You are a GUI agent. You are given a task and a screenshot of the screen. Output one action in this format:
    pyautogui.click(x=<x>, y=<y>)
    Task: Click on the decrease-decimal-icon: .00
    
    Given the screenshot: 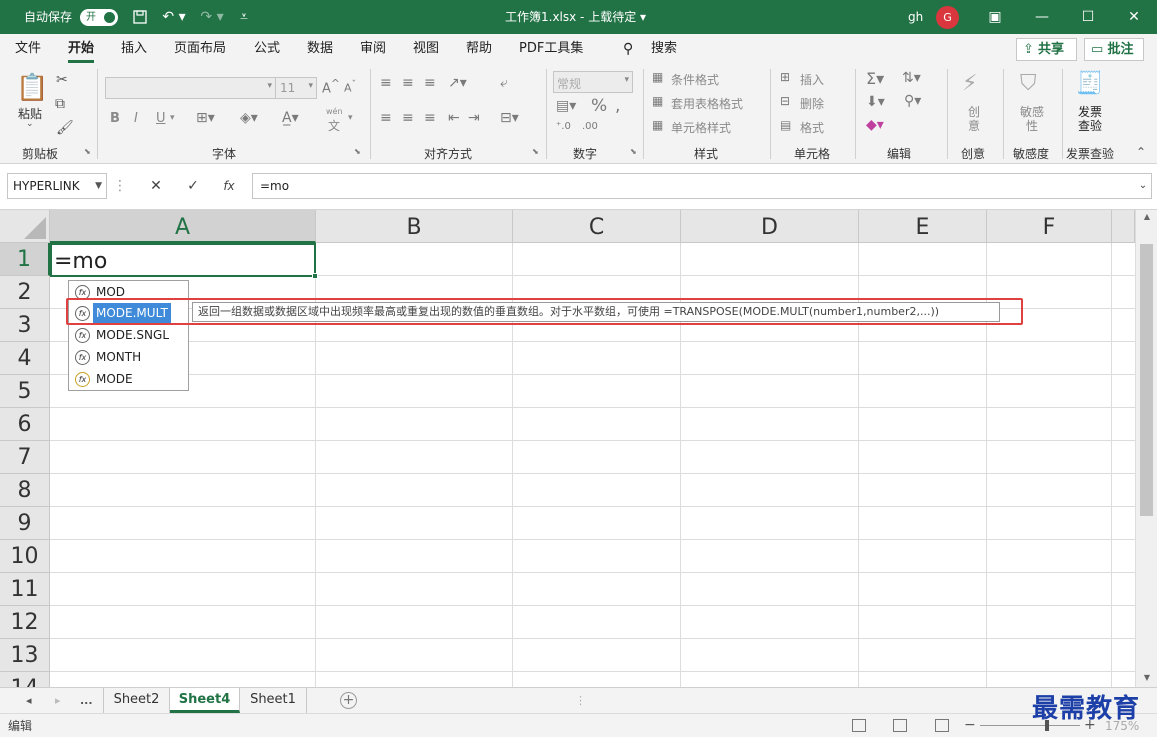 What is the action you would take?
    pyautogui.click(x=590, y=126)
    